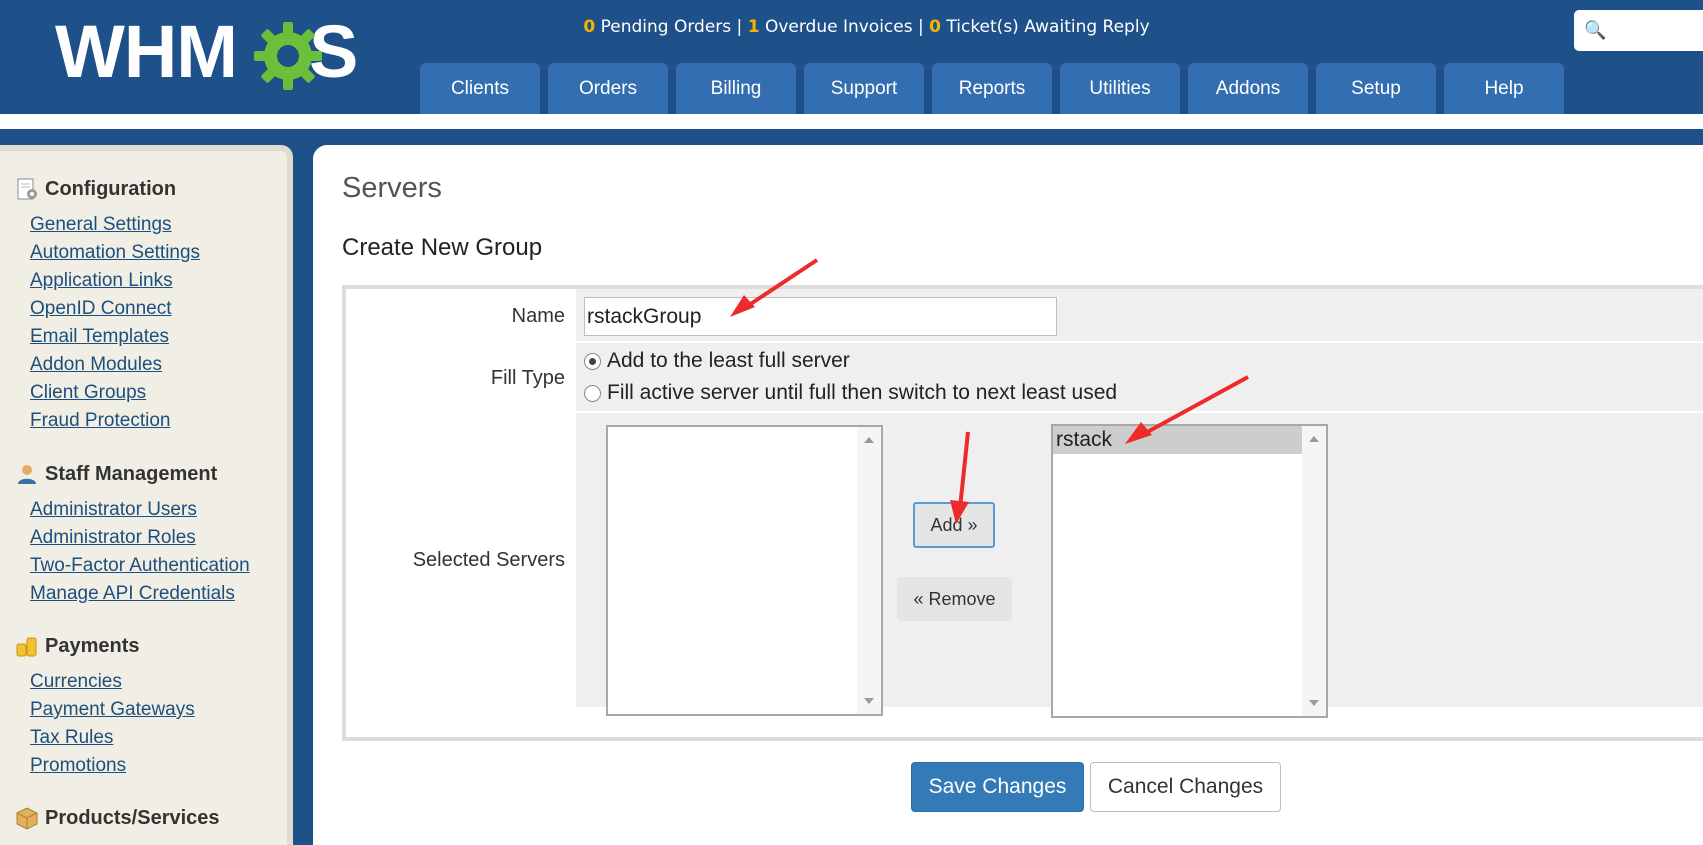 The image size is (1703, 845). I want to click on selected-servers-list: rstack, so click(1189, 571).